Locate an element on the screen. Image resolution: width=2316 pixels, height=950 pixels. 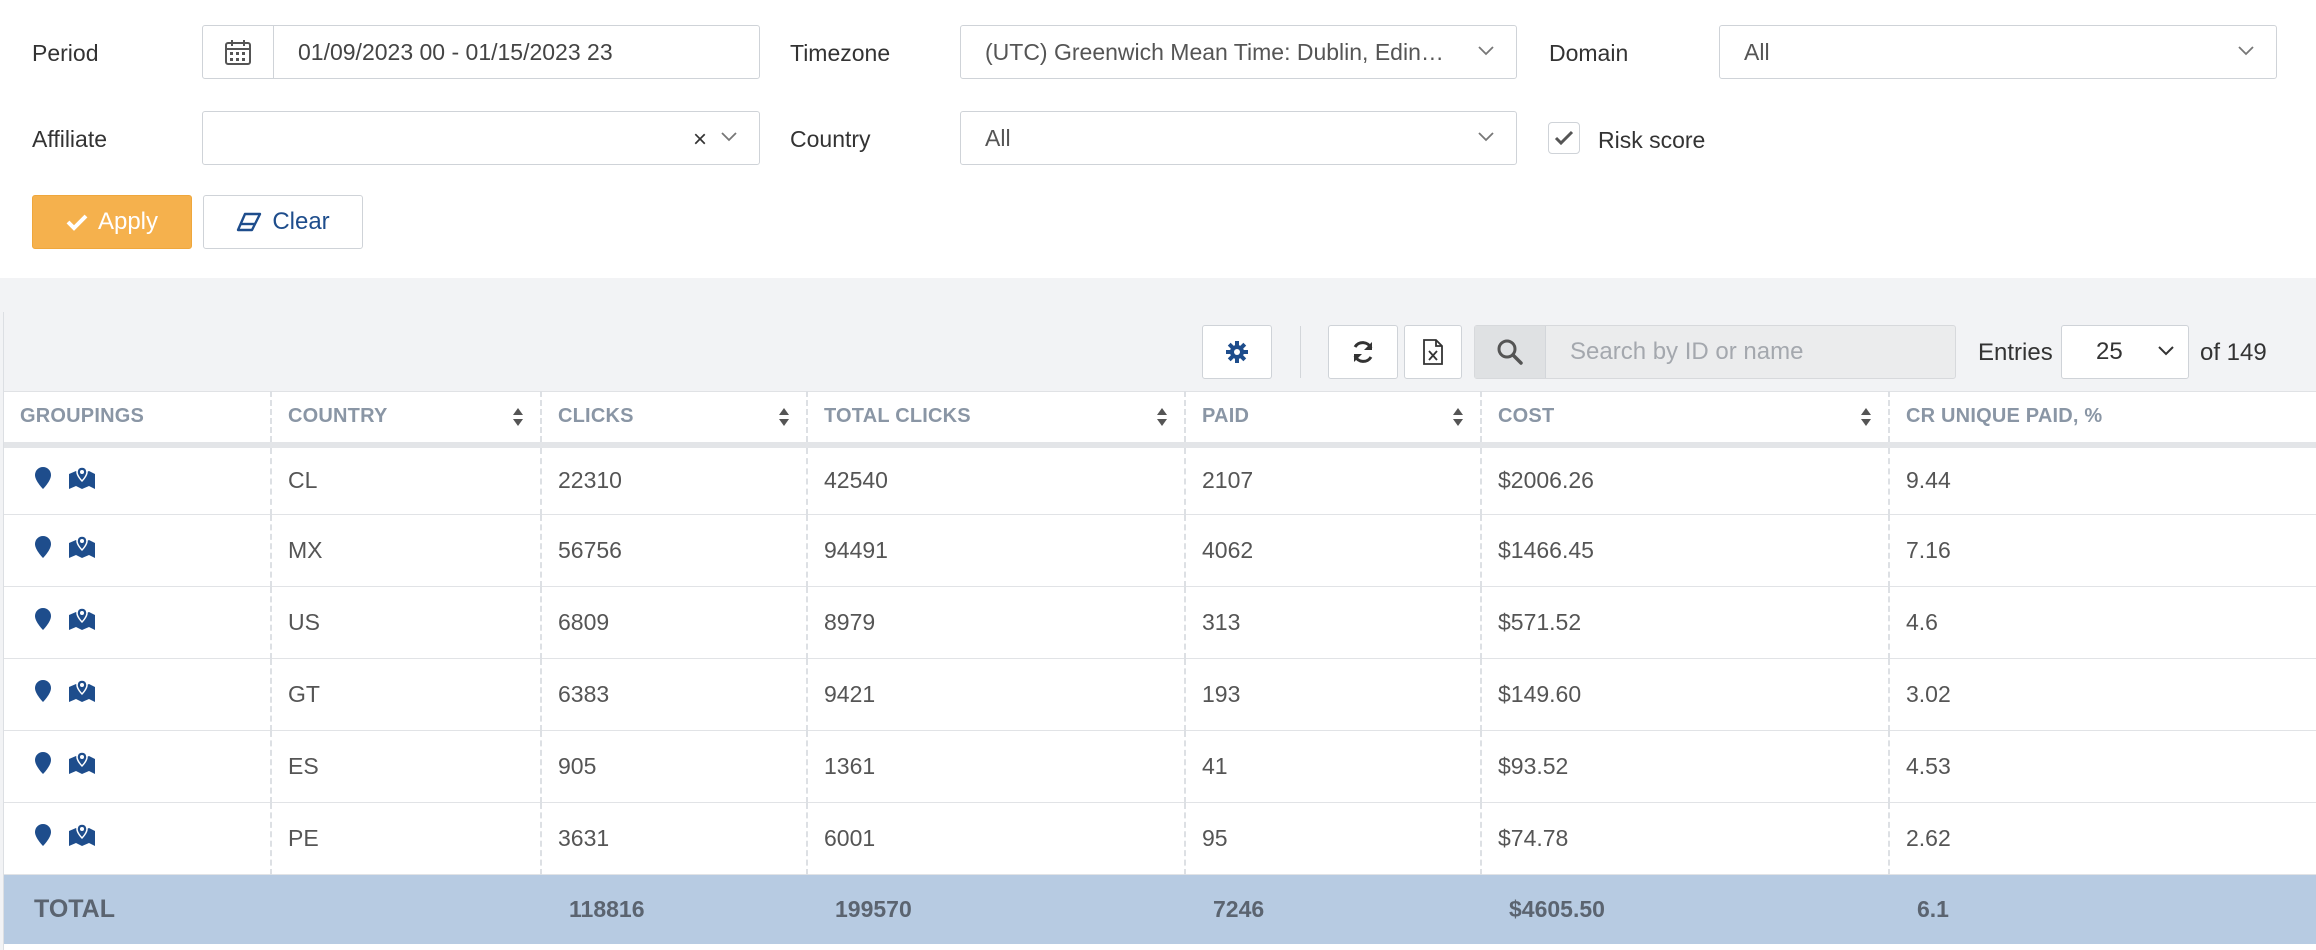
affiliate-select: × is located at coordinates (481, 138).